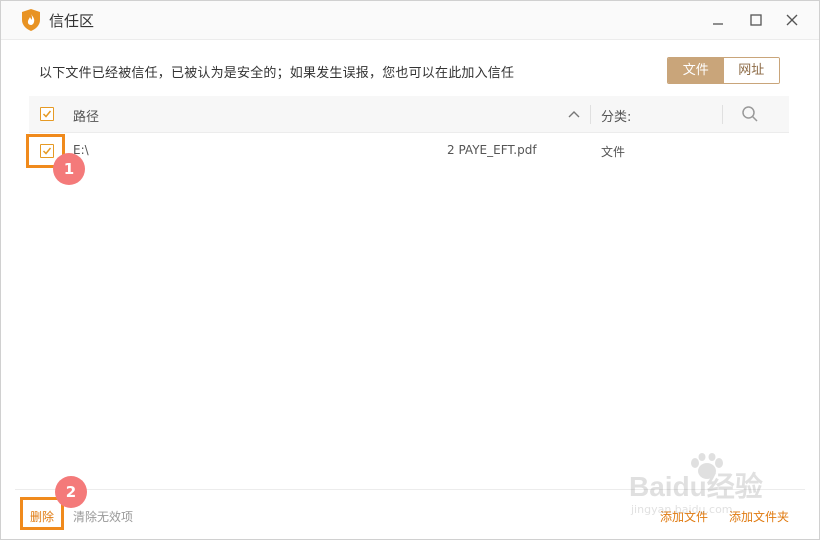 The image size is (820, 540). What do you see at coordinates (696, 70) in the screenshot?
I see `tab-files: 文件` at bounding box center [696, 70].